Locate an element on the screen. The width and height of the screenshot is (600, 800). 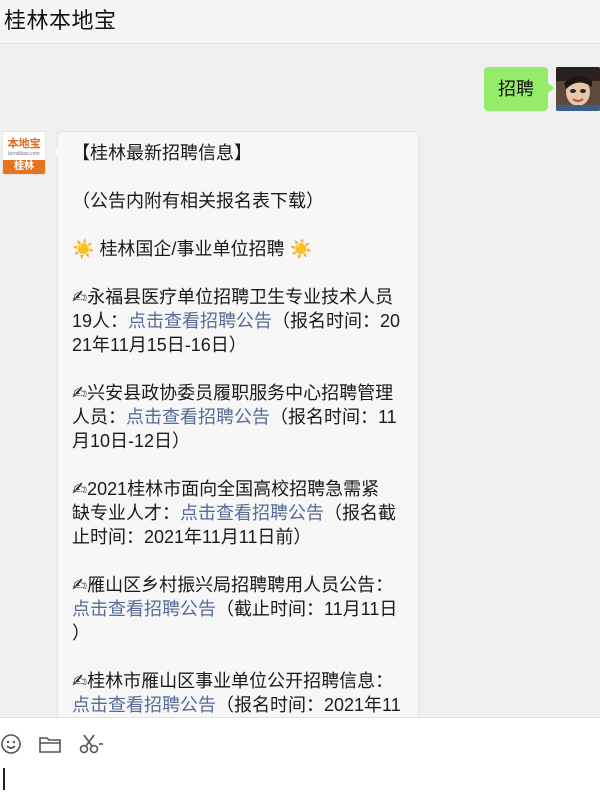
text-cursor is located at coordinates (4, 779).